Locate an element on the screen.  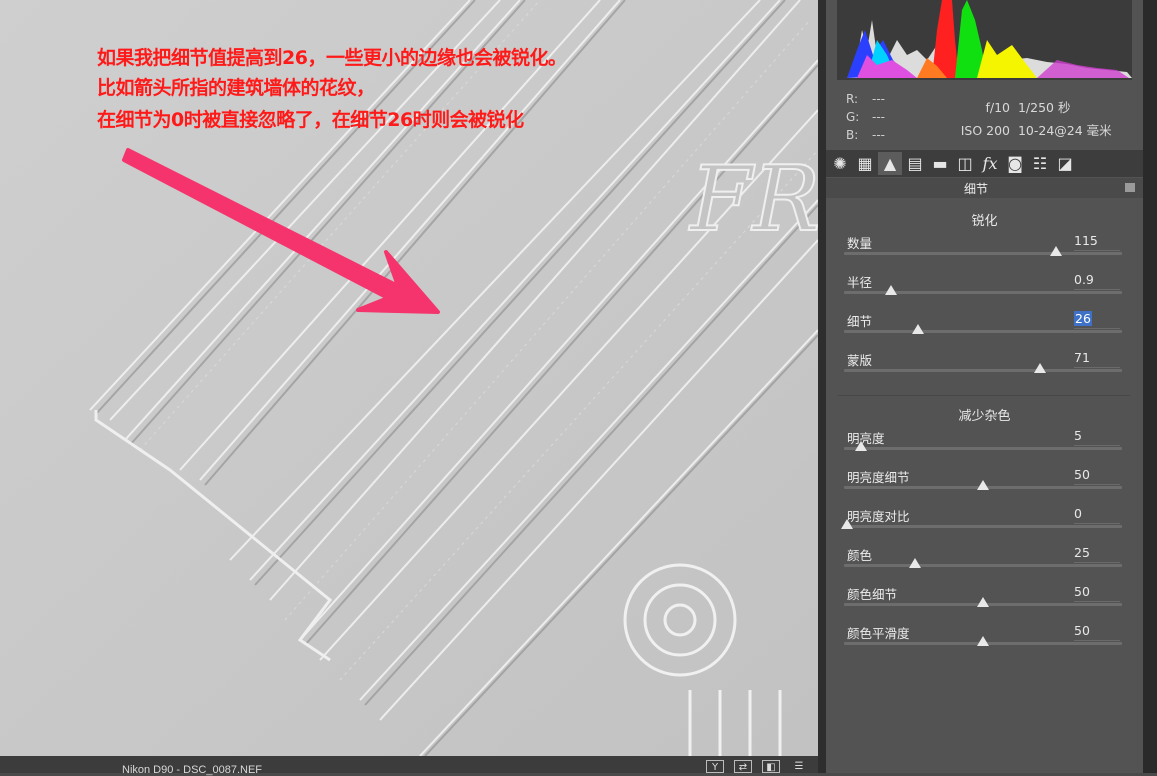
lens-corrections-icon: ◫ is located at coordinates (965, 163).